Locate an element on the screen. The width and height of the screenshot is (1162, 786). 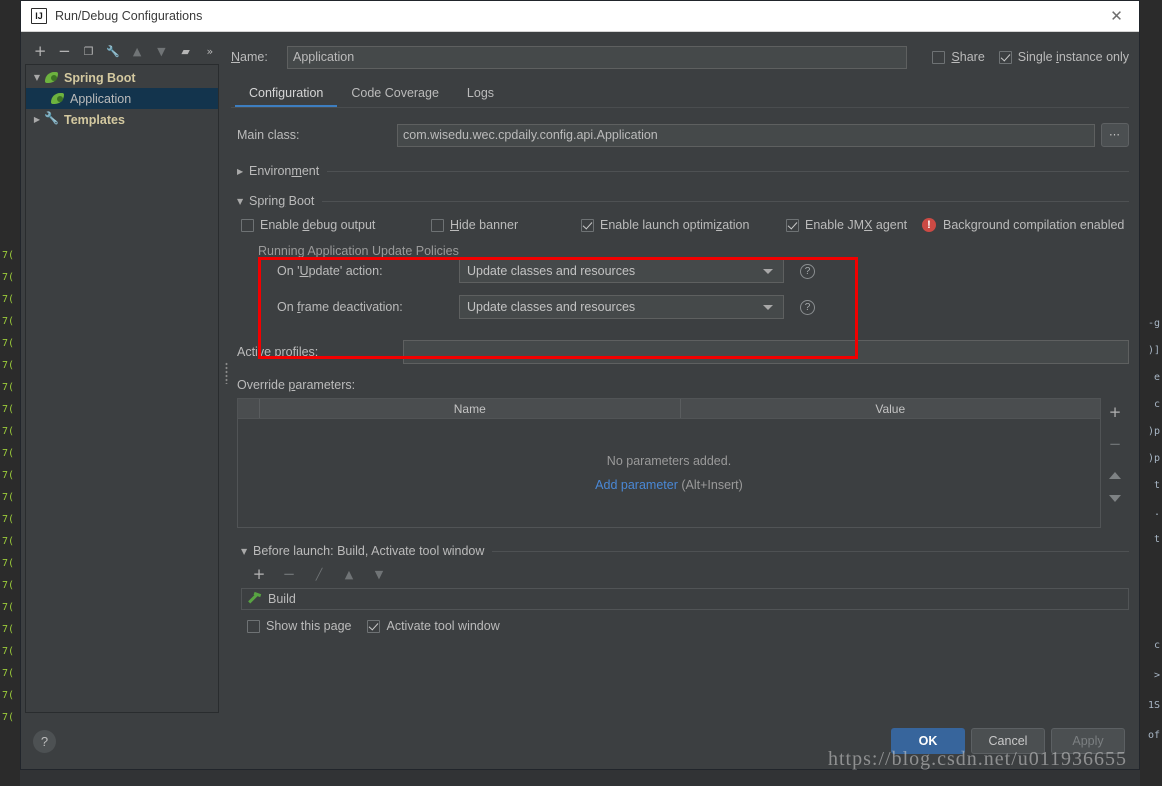
on-update-action-value: Update classes and resources is located at coordinates (551, 271).